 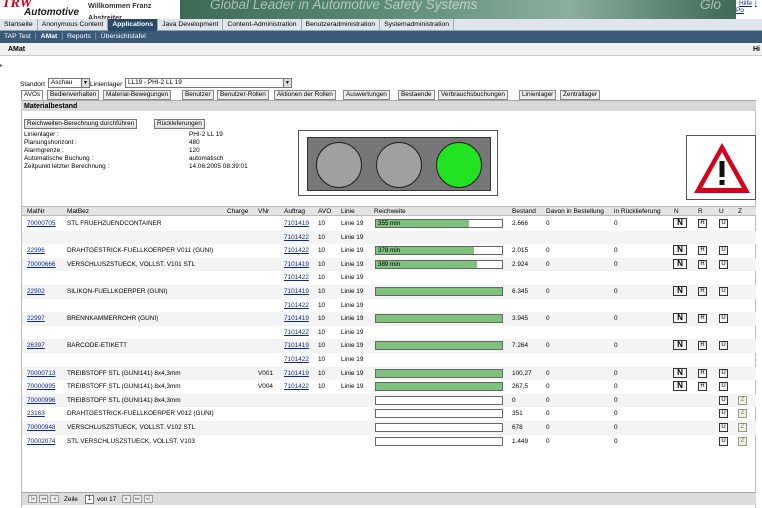 What do you see at coordinates (126, 499) in the screenshot?
I see `next-page-button: ▸` at bounding box center [126, 499].